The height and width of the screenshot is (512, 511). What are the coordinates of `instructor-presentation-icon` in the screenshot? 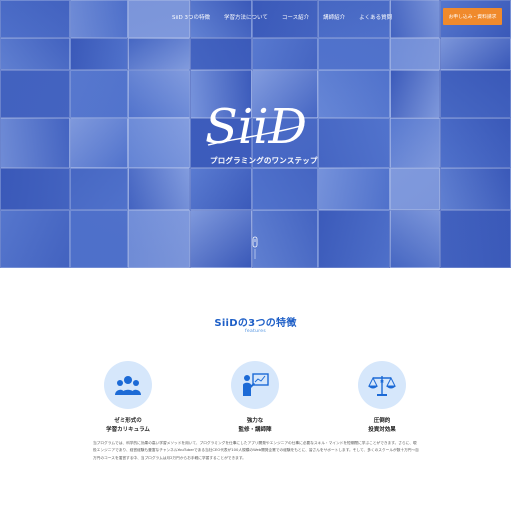 It's located at (256, 384).